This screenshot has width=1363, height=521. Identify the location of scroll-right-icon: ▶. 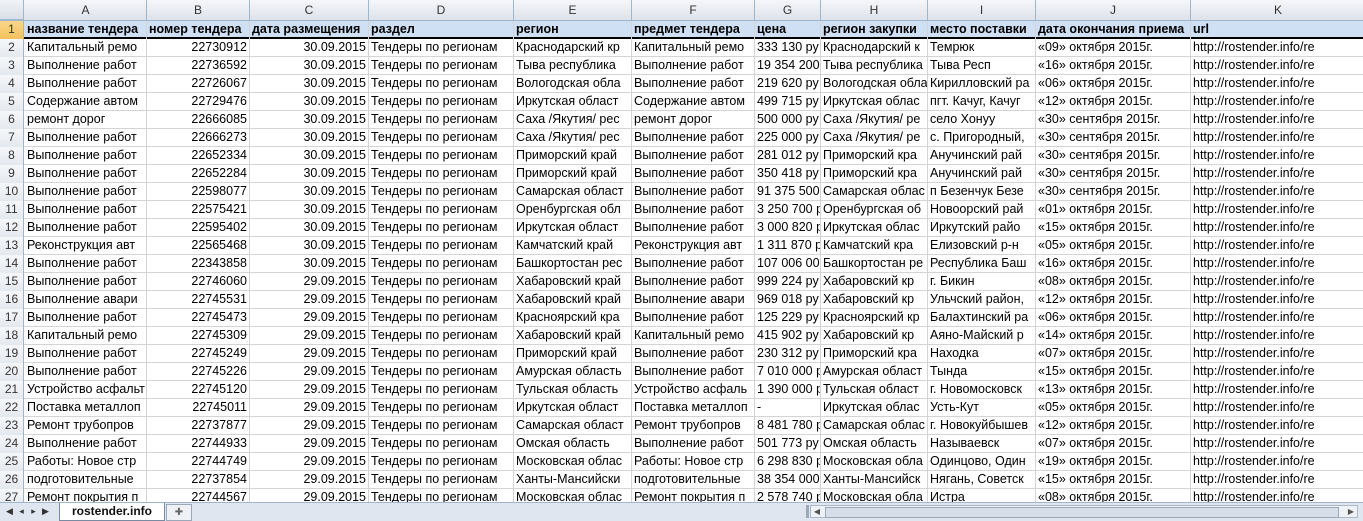
(1351, 511).